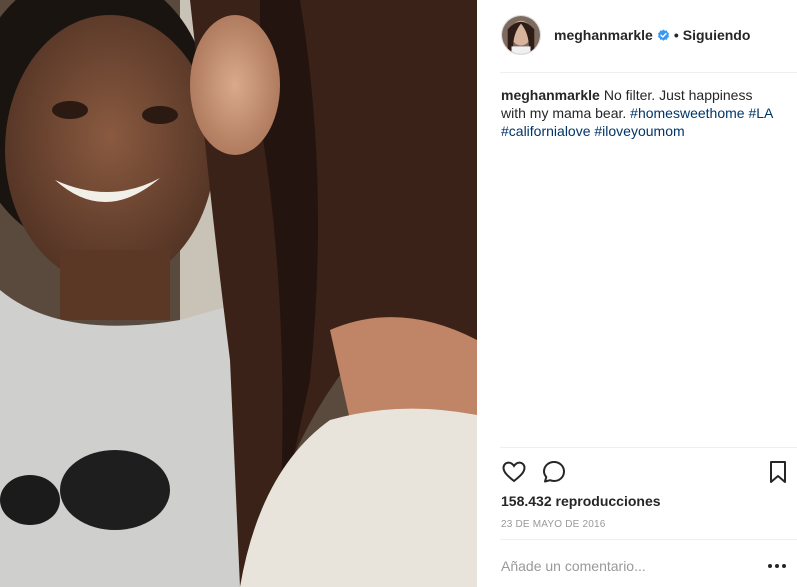  What do you see at coordinates (546, 131) in the screenshot?
I see `hashtag-link: #californialove` at bounding box center [546, 131].